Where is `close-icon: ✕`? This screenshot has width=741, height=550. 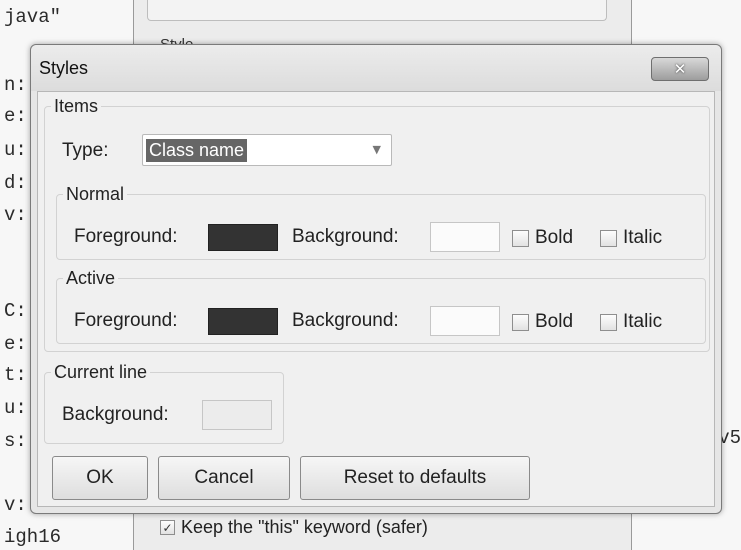
close-icon: ✕ is located at coordinates (680, 69).